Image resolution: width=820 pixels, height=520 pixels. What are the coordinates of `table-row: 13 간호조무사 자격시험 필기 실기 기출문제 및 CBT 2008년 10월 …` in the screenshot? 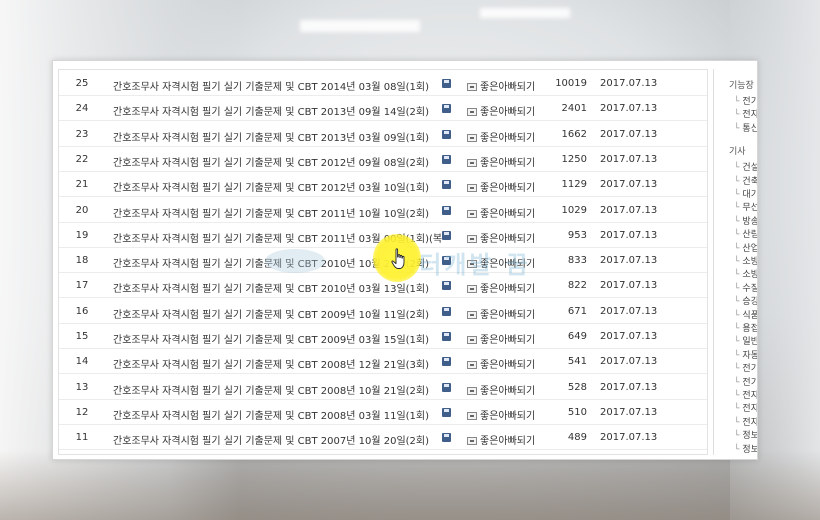 It's located at (383, 387).